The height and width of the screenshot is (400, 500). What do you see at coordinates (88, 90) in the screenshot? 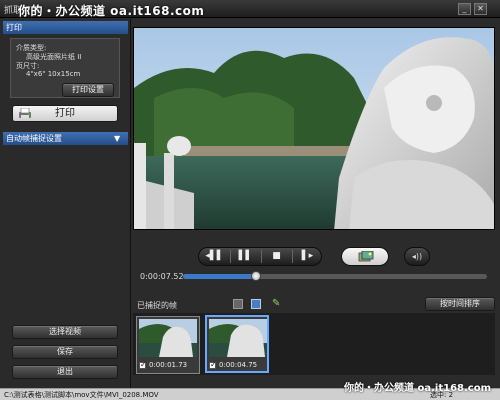
I see `print-settings-button: 打印设置` at bounding box center [88, 90].